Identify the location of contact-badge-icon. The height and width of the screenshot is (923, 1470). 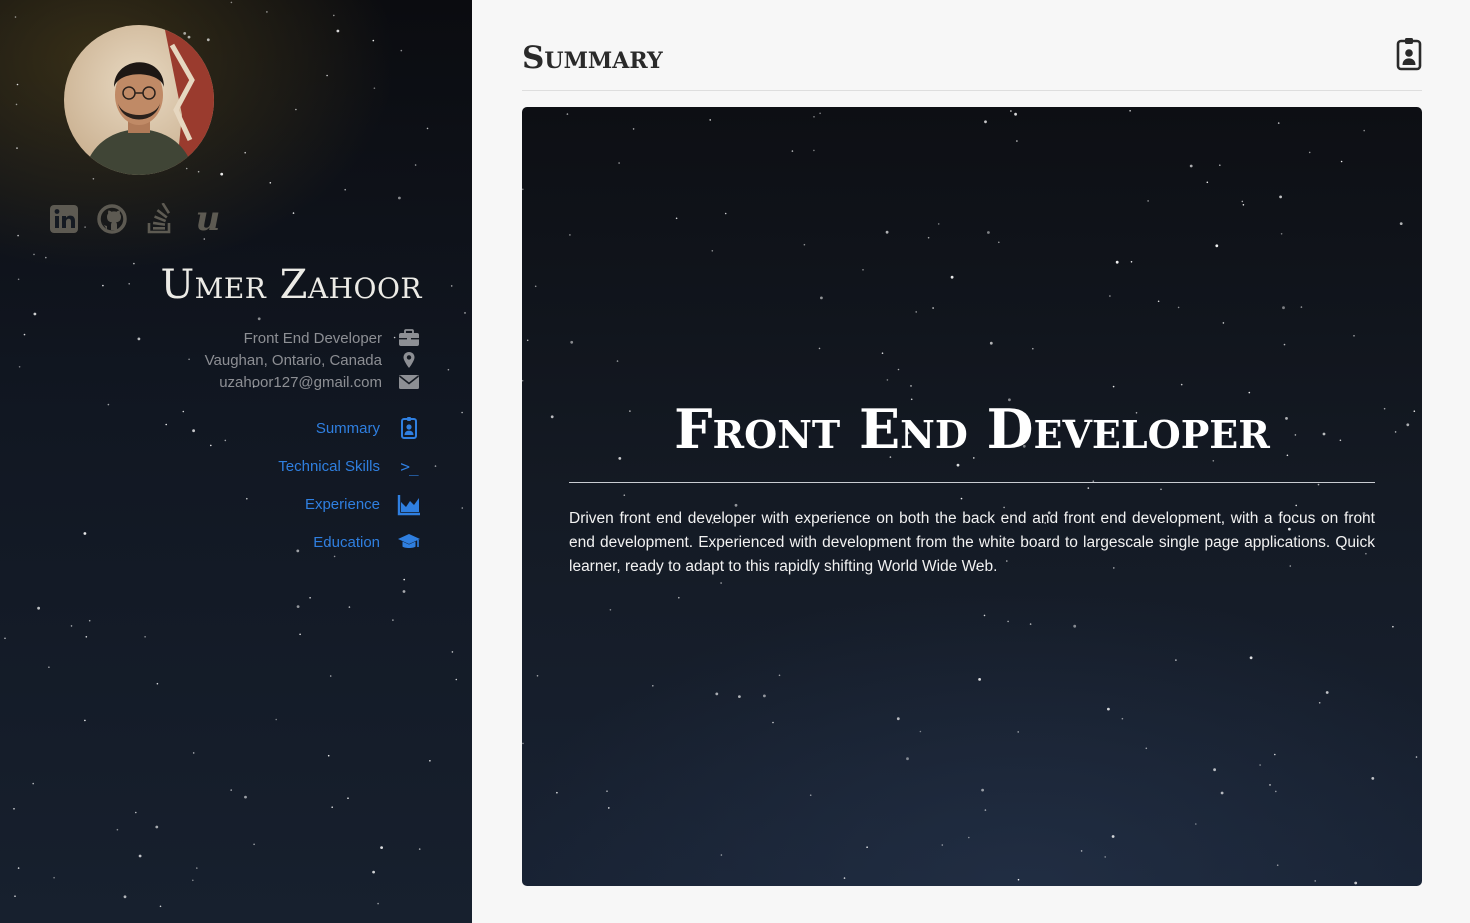
(1409, 54).